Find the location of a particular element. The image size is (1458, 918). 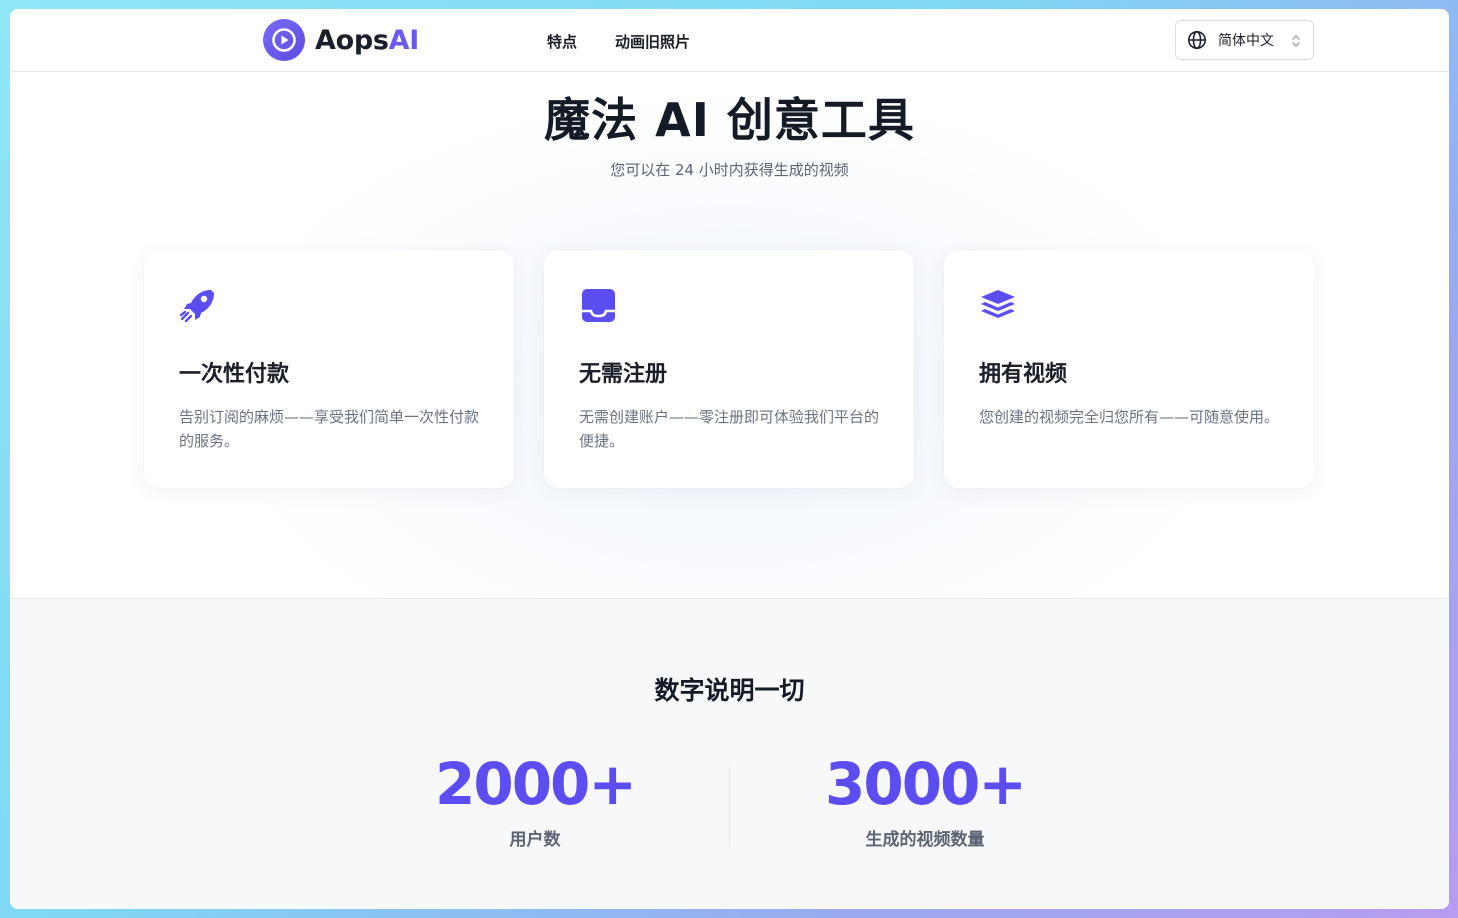

site-header: AopsAI 特点 动画旧照片 简体中文 is located at coordinates (729, 40).